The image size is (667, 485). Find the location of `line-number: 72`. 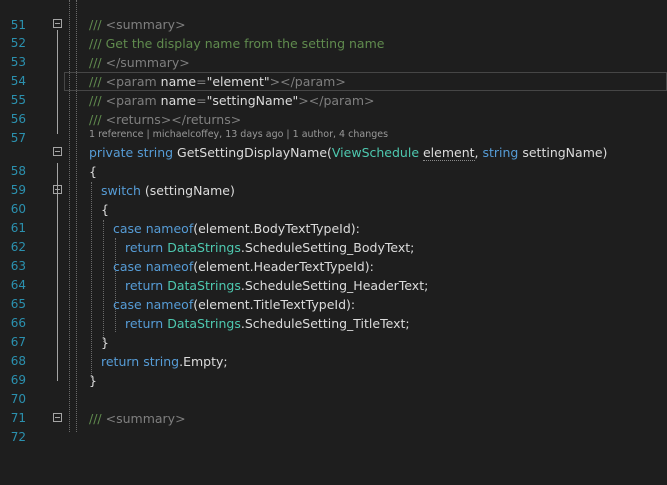

line-number: 72 is located at coordinates (18, 437).